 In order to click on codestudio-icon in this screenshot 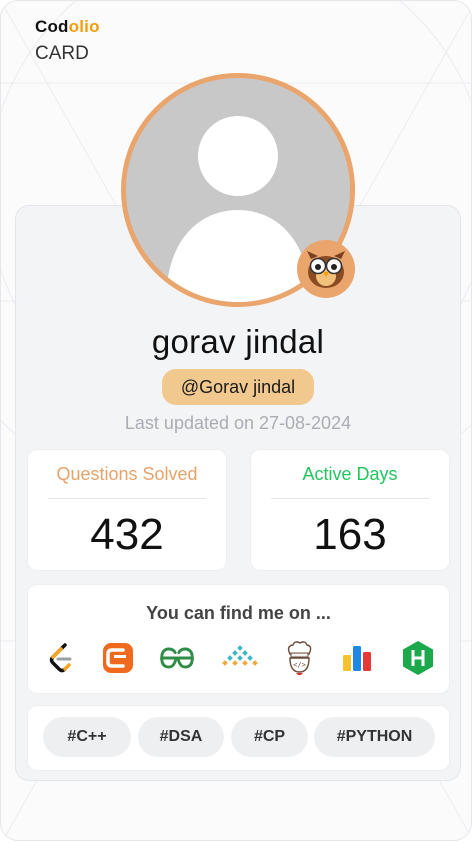, I will do `click(118, 658)`.